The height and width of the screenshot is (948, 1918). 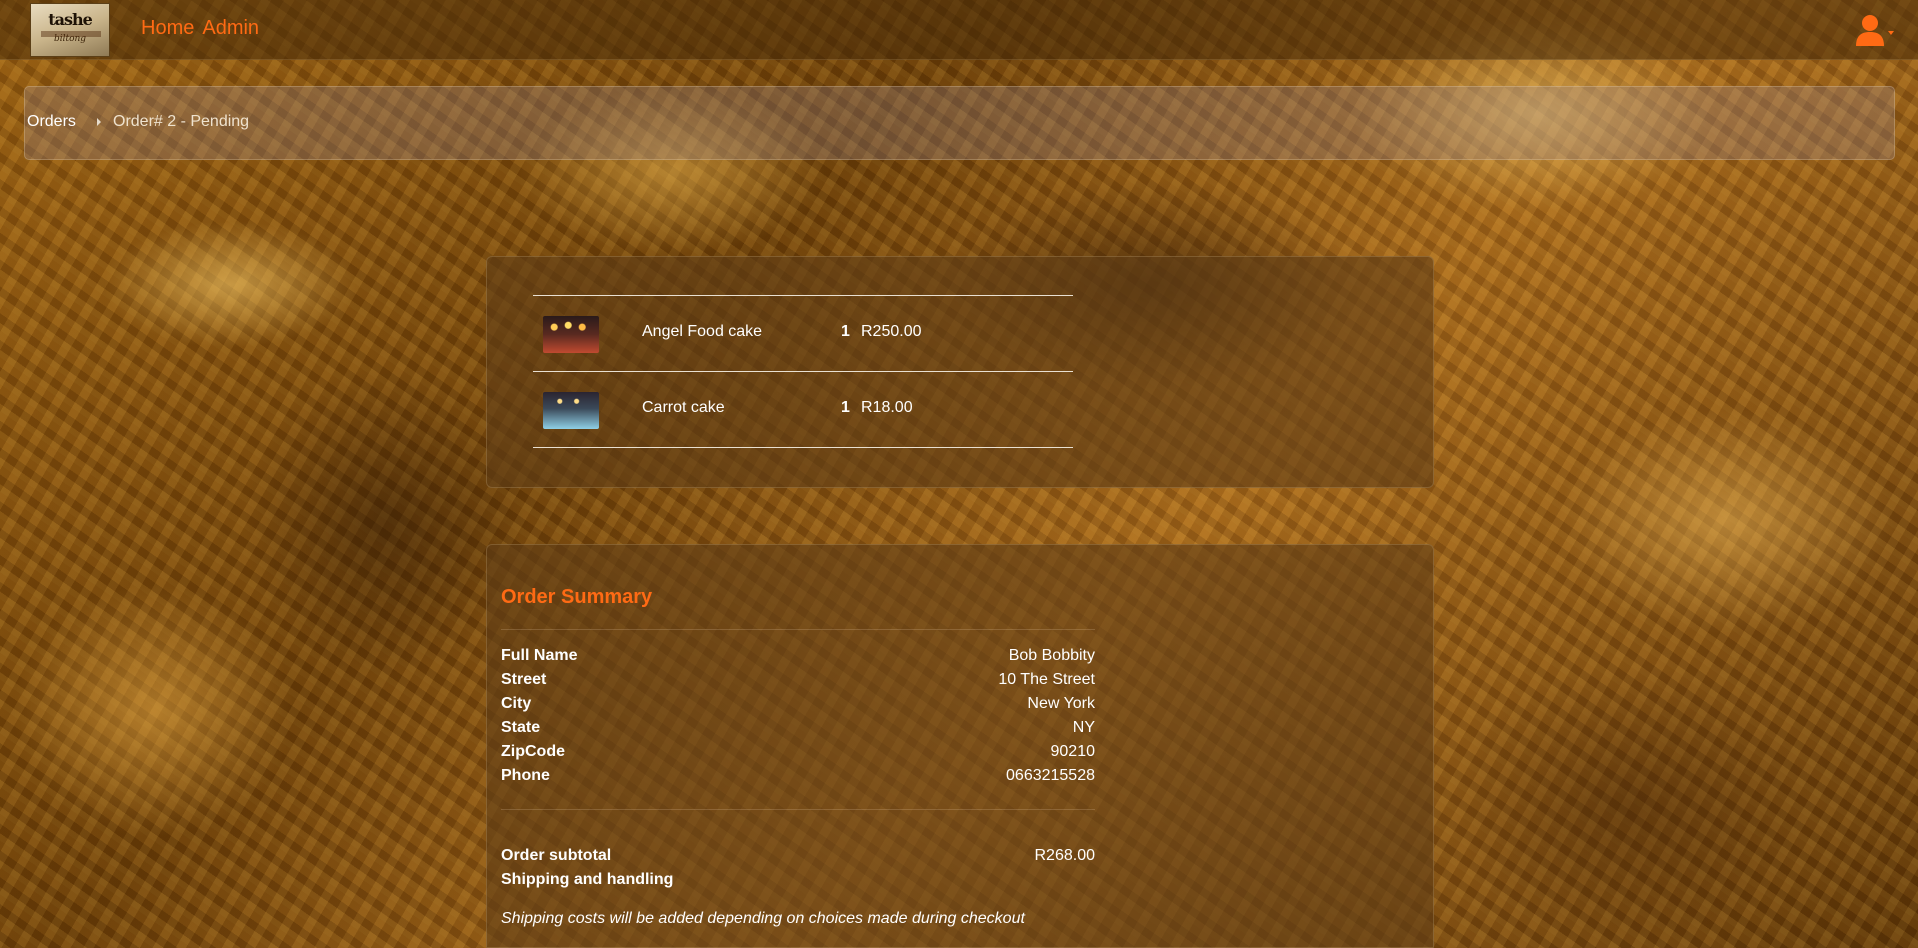 I want to click on user-icon, so click(x=1875, y=30).